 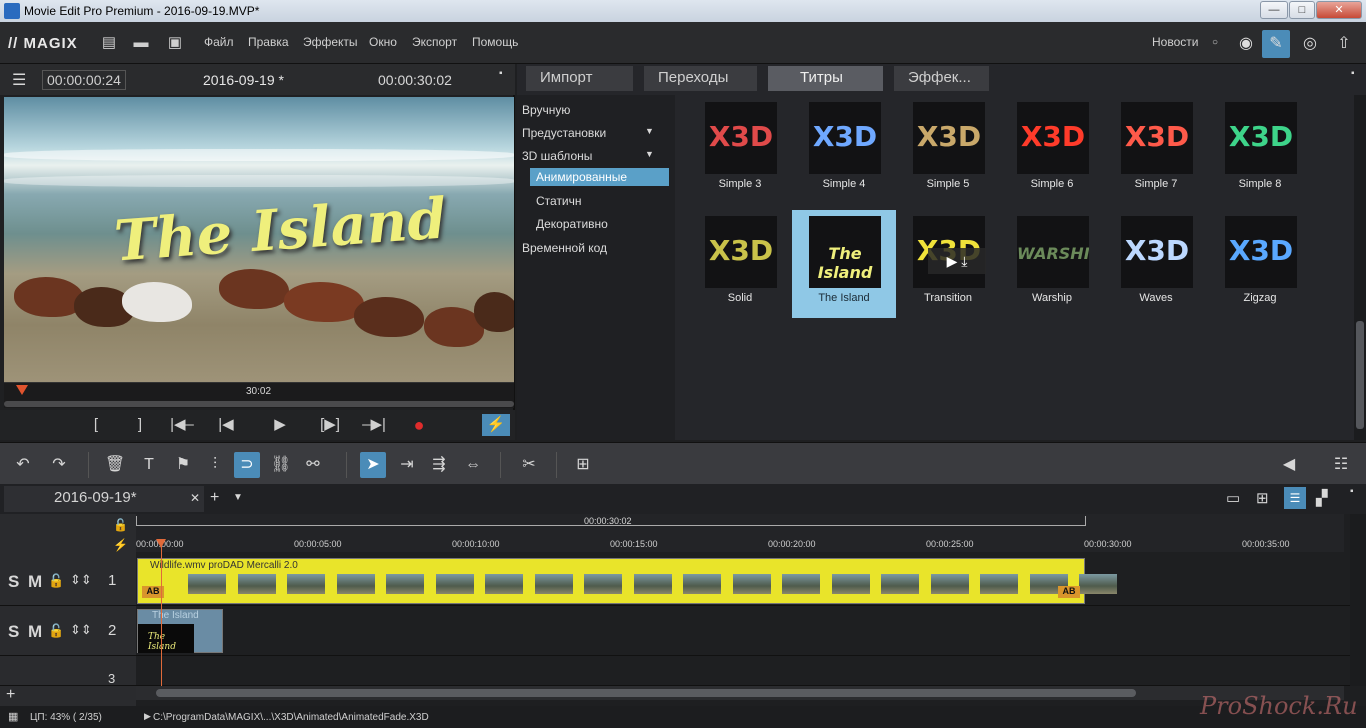 I want to click on open-folder-icon: ▬, so click(x=141, y=43).